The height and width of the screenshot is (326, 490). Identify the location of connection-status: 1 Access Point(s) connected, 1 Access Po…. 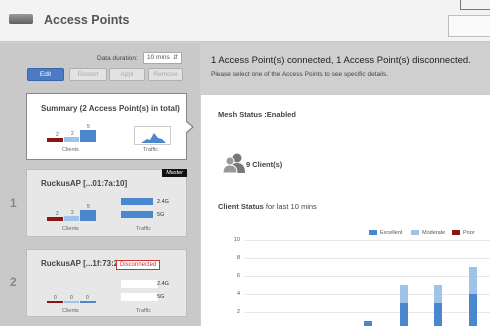
(341, 60).